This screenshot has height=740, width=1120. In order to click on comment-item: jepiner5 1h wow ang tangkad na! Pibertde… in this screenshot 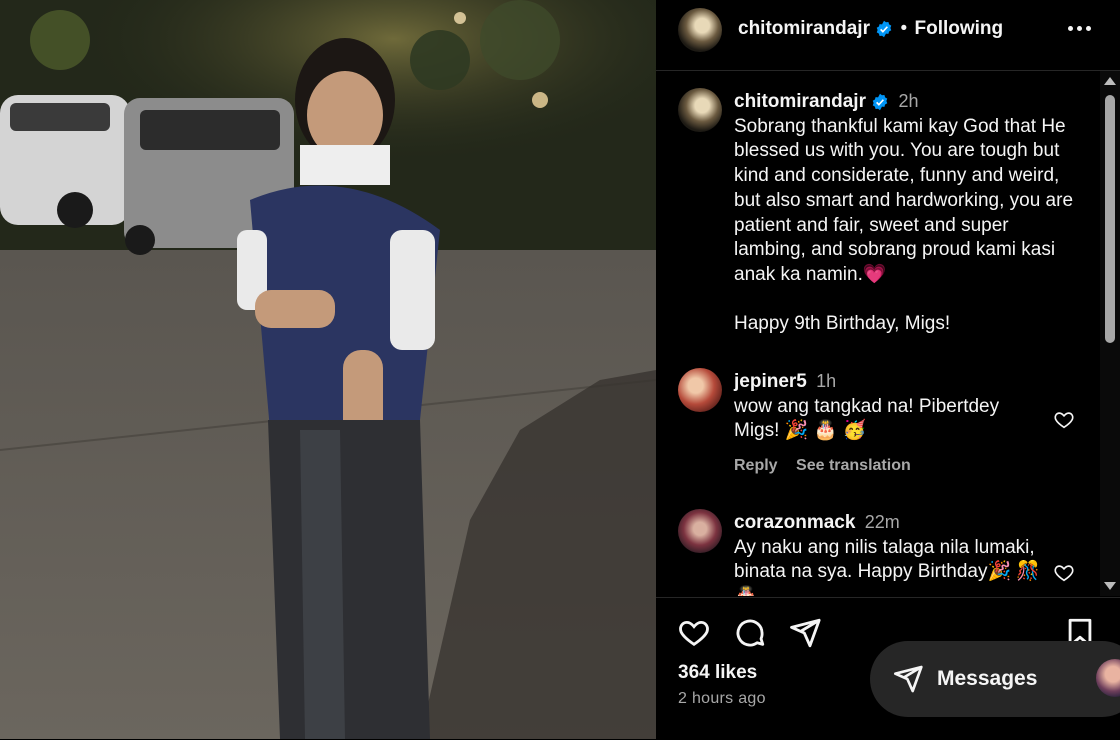, I will do `click(906, 406)`.